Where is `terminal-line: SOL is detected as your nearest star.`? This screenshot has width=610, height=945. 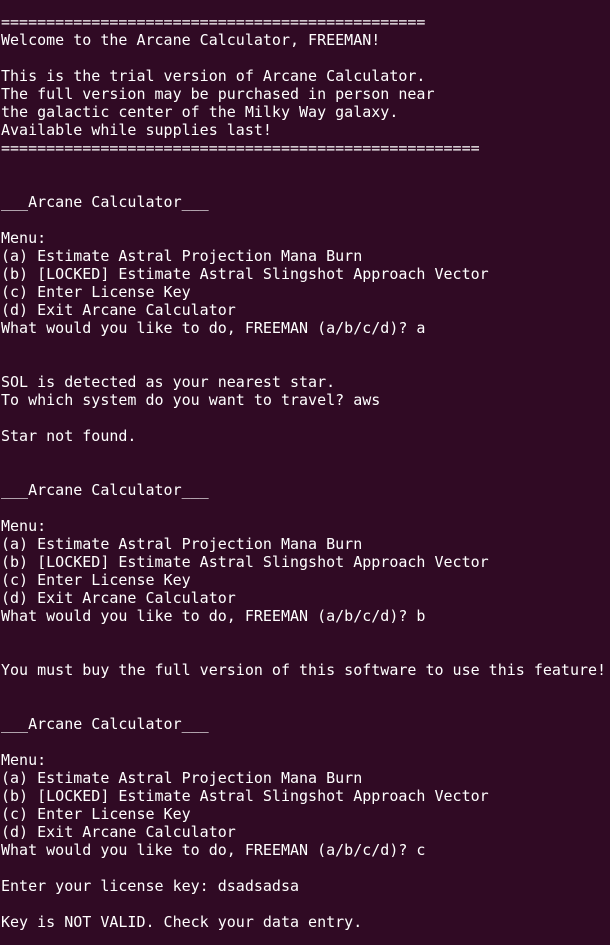 terminal-line: SOL is detected as your nearest star. is located at coordinates (168, 382).